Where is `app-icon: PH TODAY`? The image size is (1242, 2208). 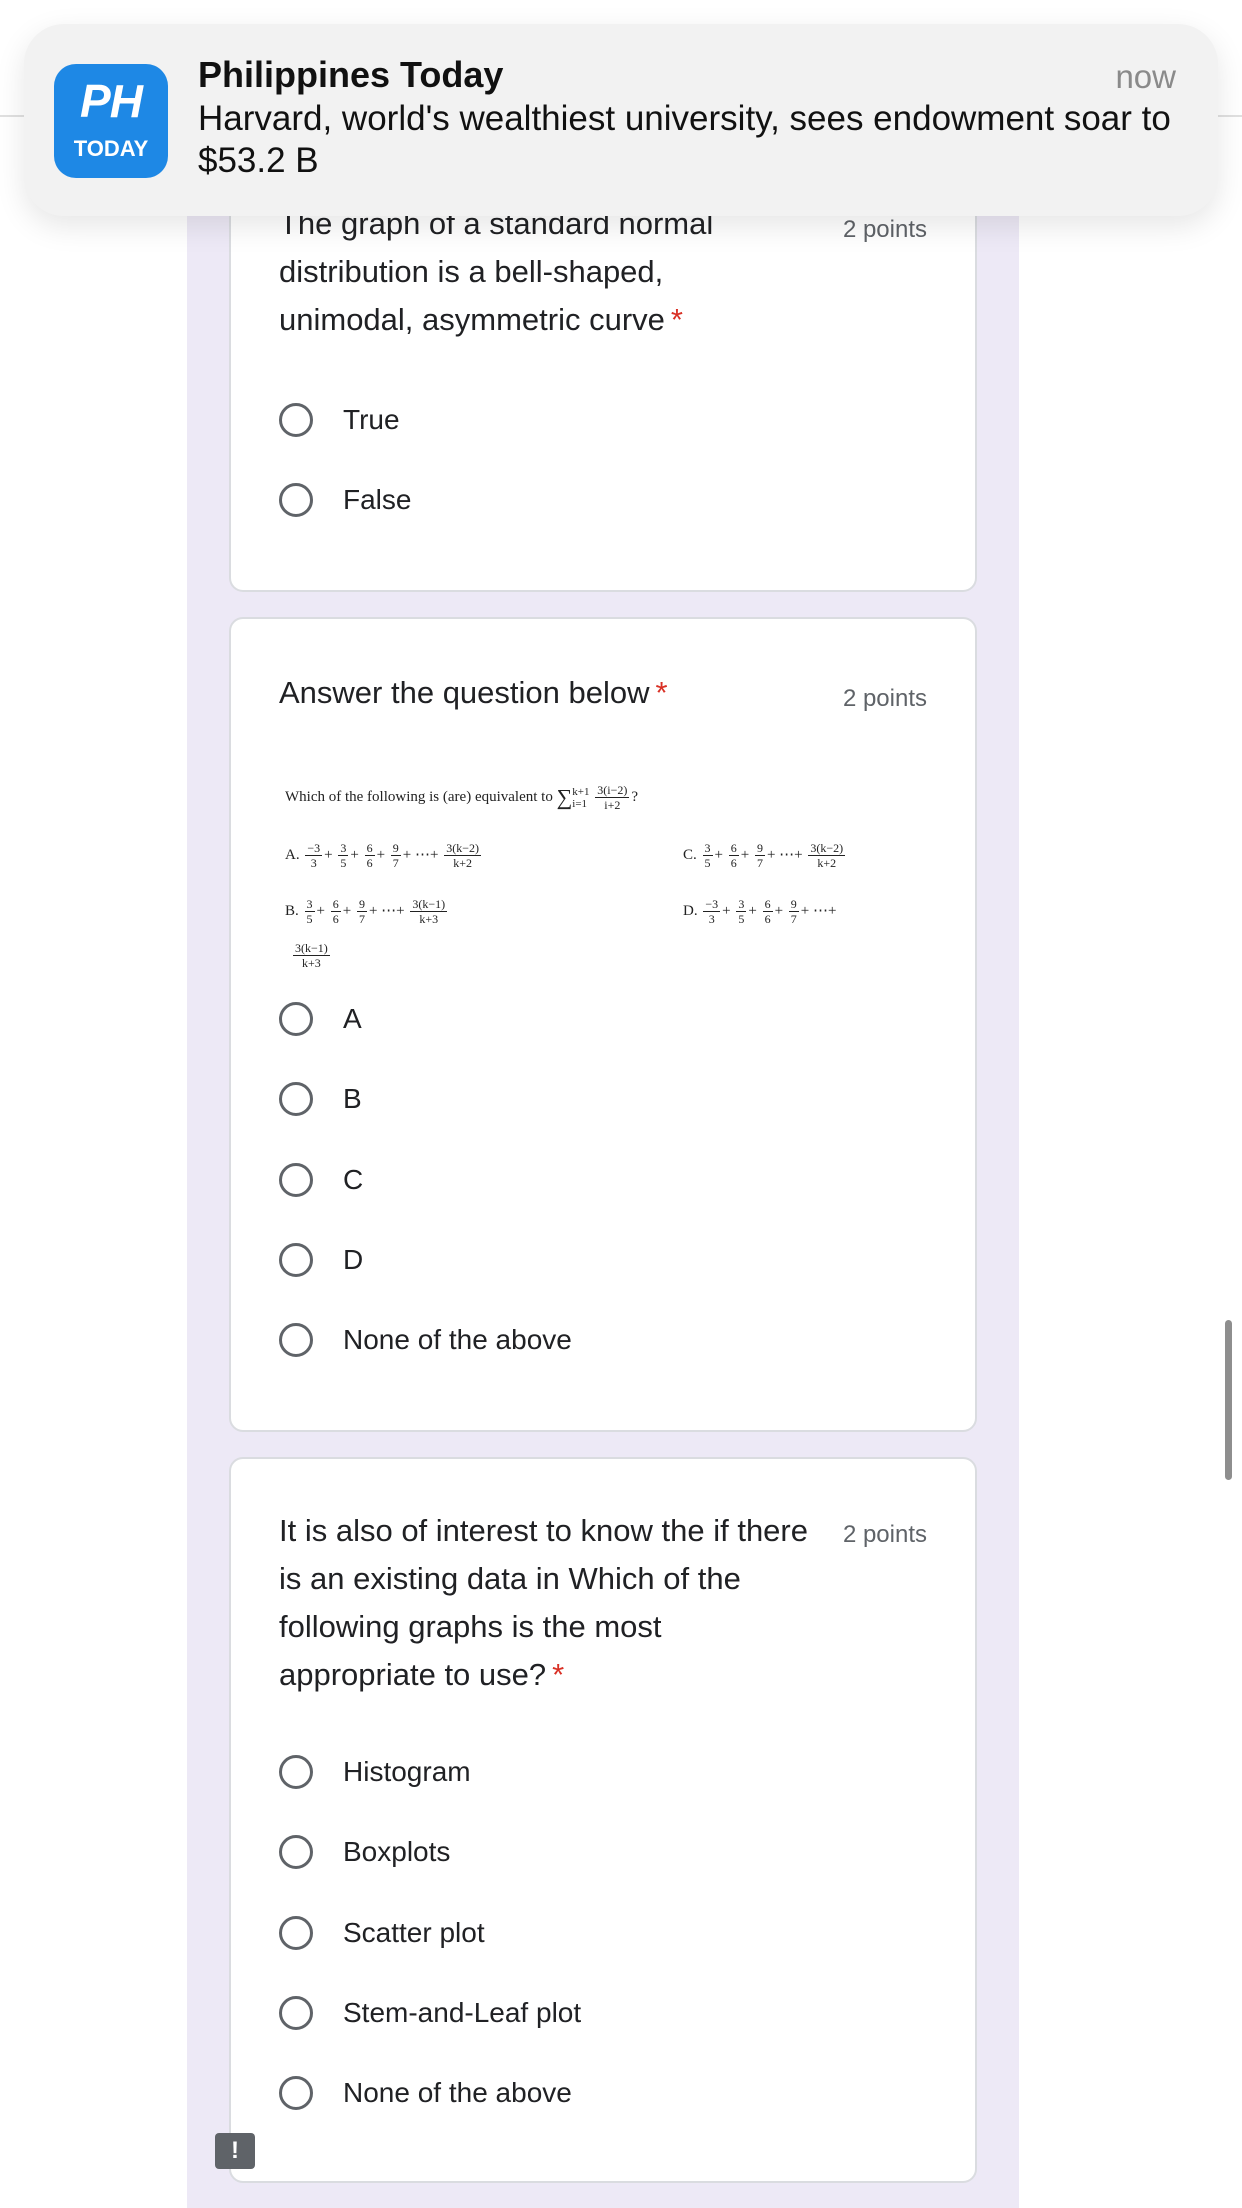 app-icon: PH TODAY is located at coordinates (111, 121).